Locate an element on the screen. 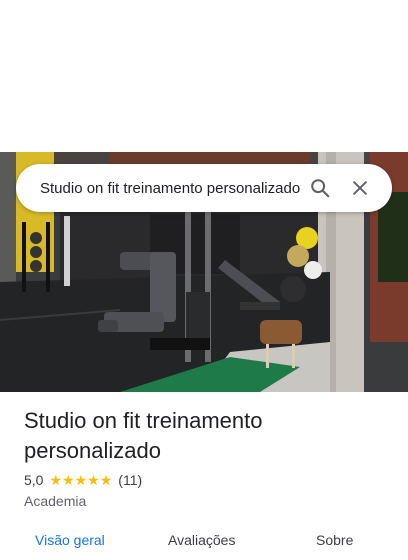 This screenshot has width=408, height=560. tab-bar: Visão geral Avaliações Sobre is located at coordinates (204, 545).